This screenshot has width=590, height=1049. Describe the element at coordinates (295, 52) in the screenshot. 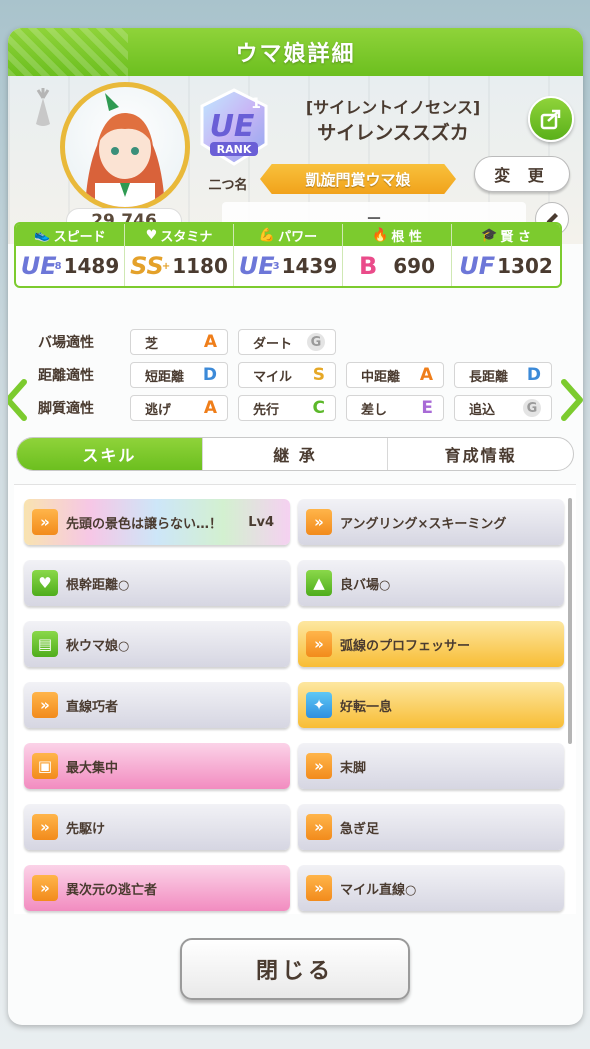

I see `dialog-title: ウマ娘詳細` at that location.